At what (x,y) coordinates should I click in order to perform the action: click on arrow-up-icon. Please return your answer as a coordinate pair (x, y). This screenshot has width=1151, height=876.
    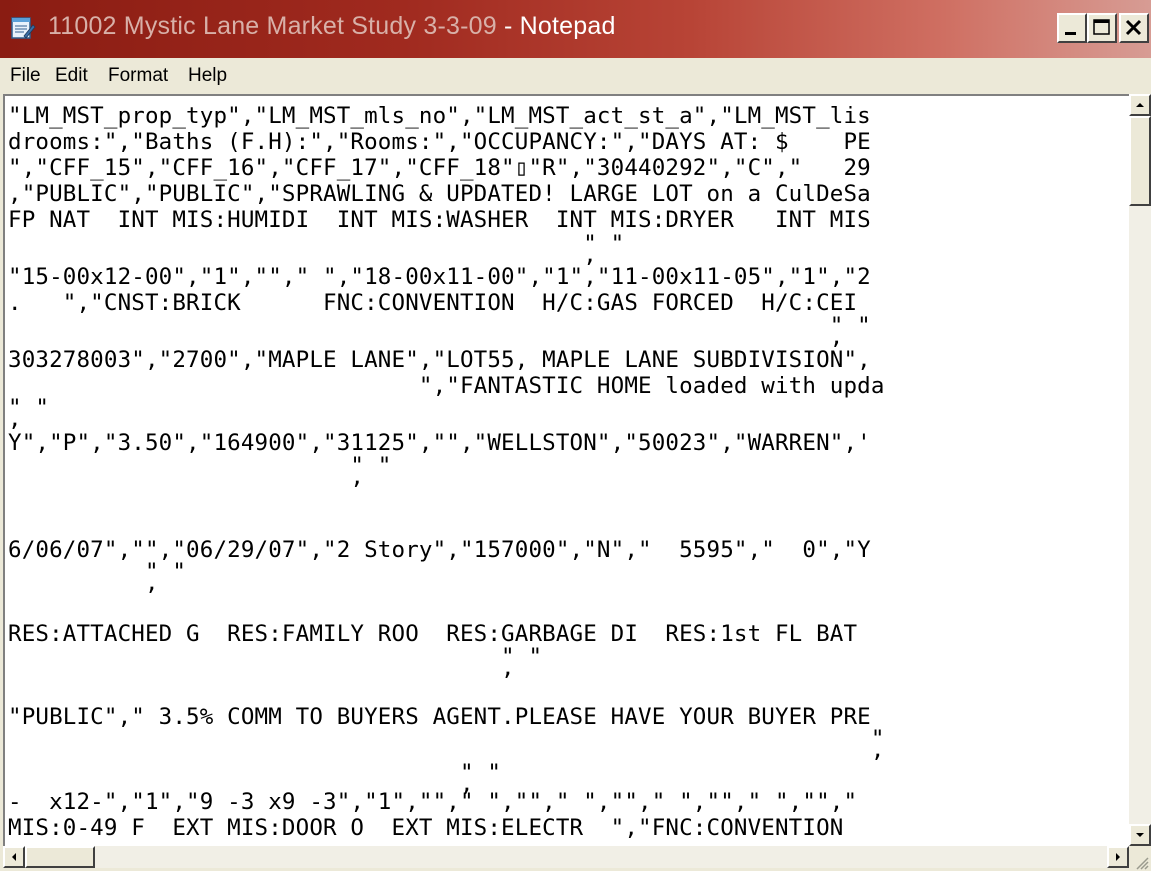
    Looking at the image, I should click on (1140, 105).